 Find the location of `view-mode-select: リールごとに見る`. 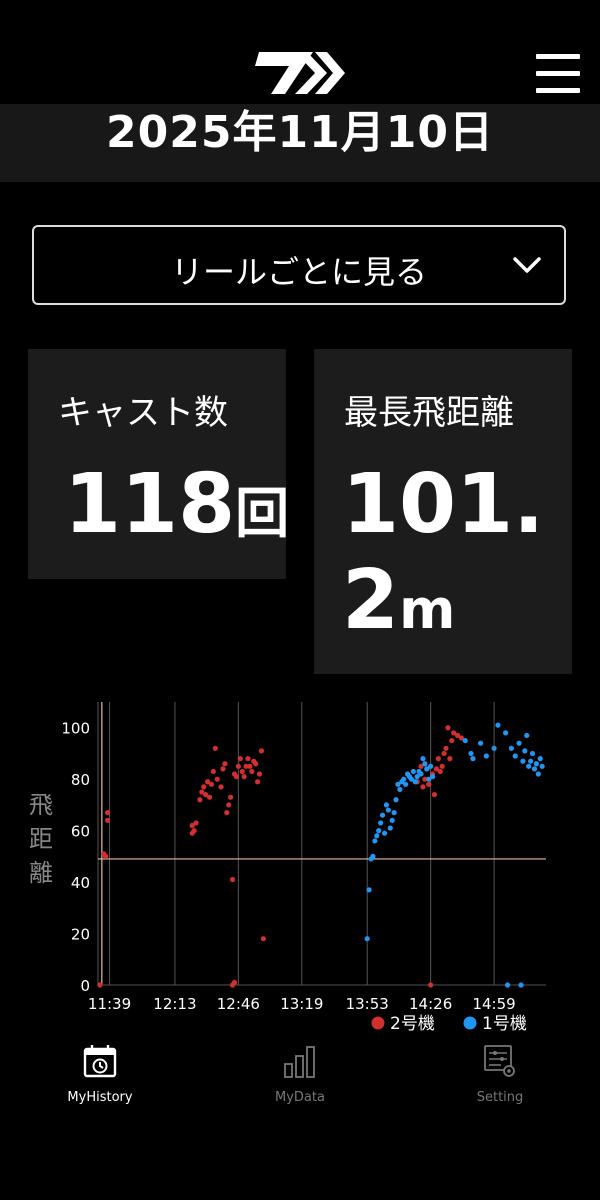

view-mode-select: リールごとに見る is located at coordinates (299, 265).